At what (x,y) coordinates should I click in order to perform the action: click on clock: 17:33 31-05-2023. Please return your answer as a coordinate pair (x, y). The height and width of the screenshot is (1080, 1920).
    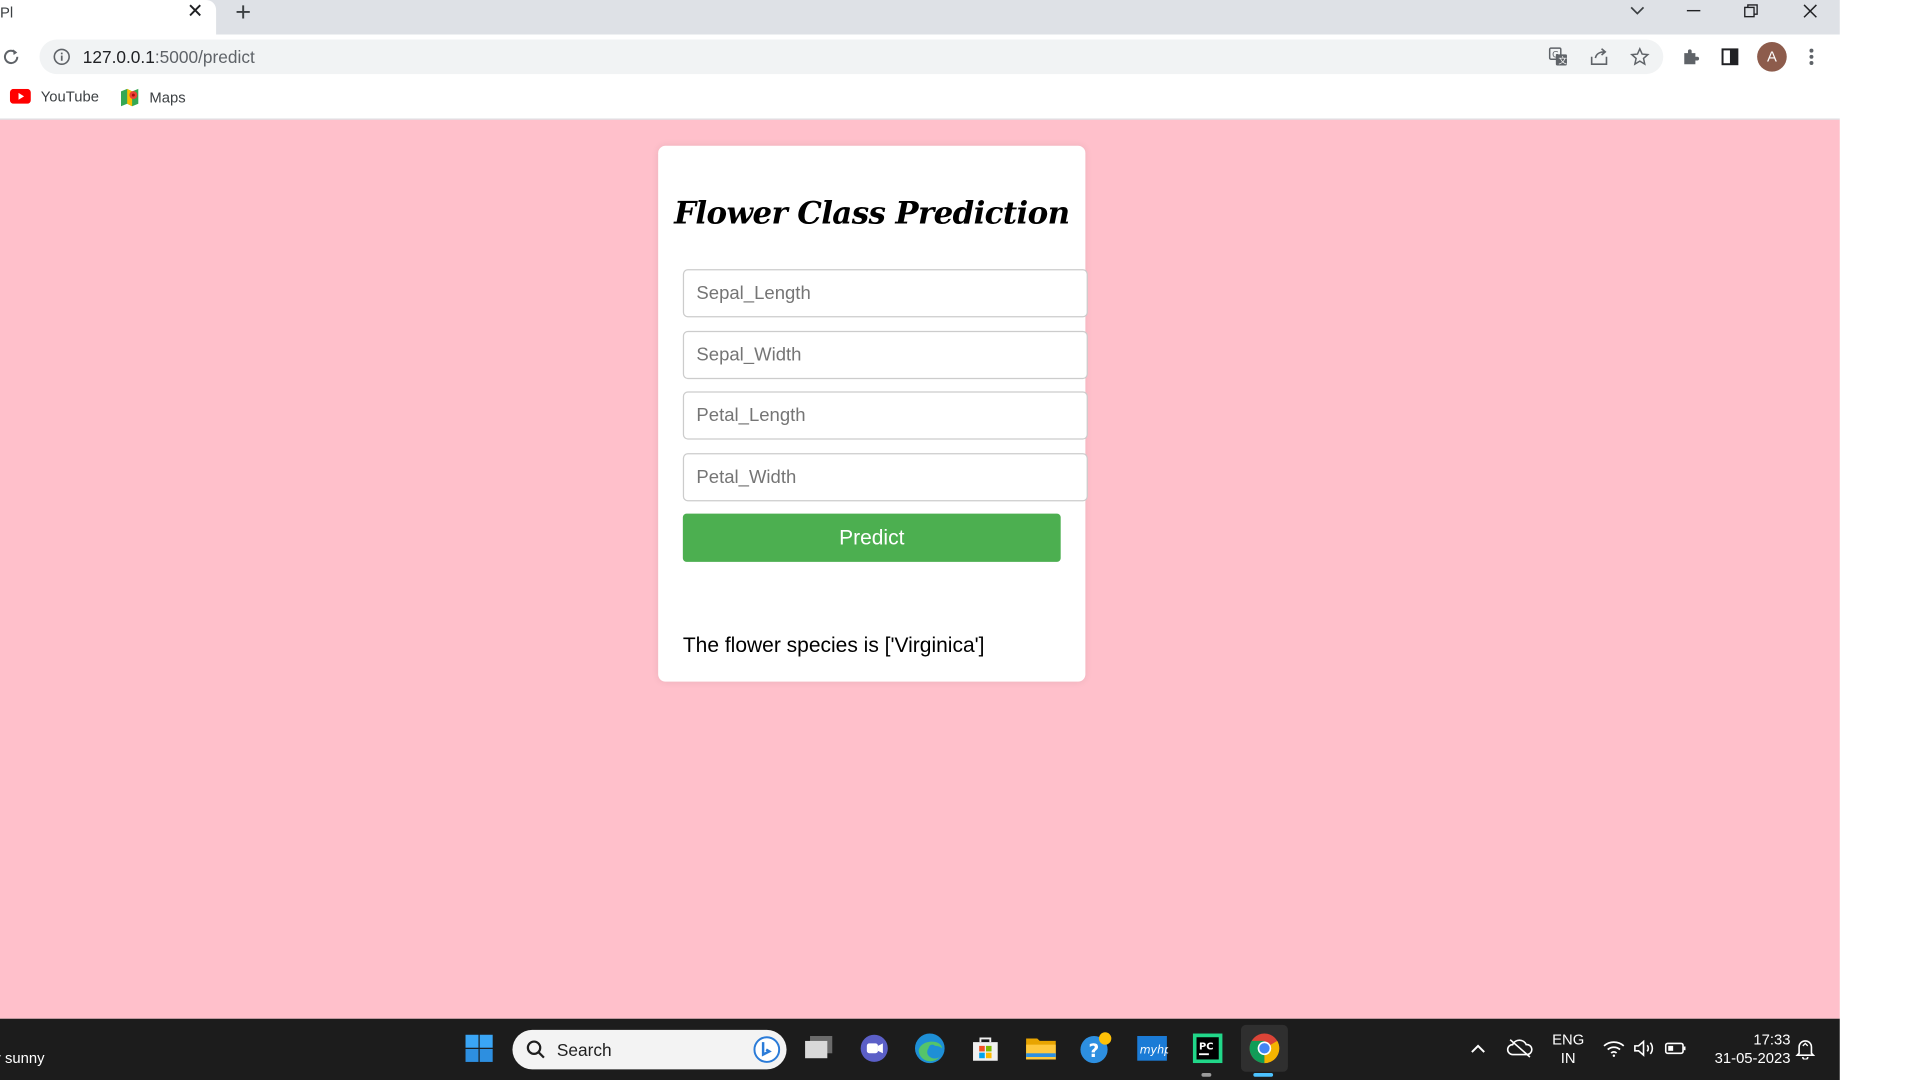
    Looking at the image, I should click on (1746, 1049).